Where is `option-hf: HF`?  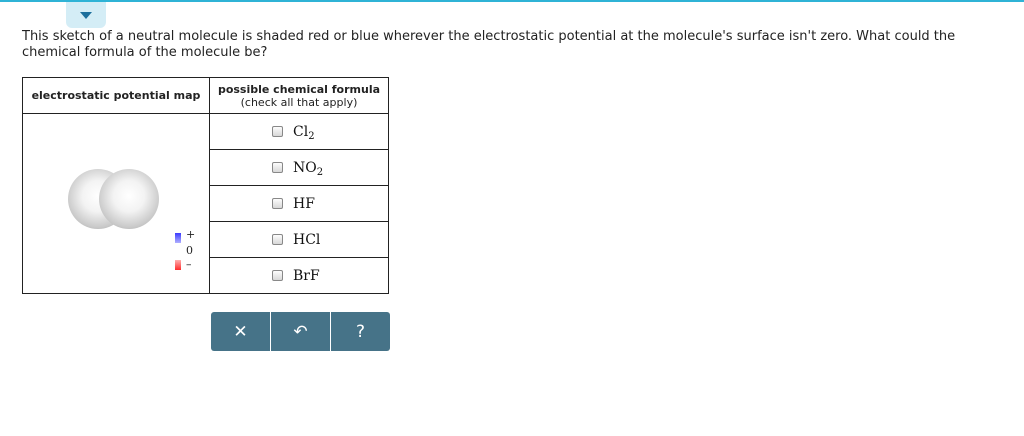 option-hf: HF is located at coordinates (299, 203).